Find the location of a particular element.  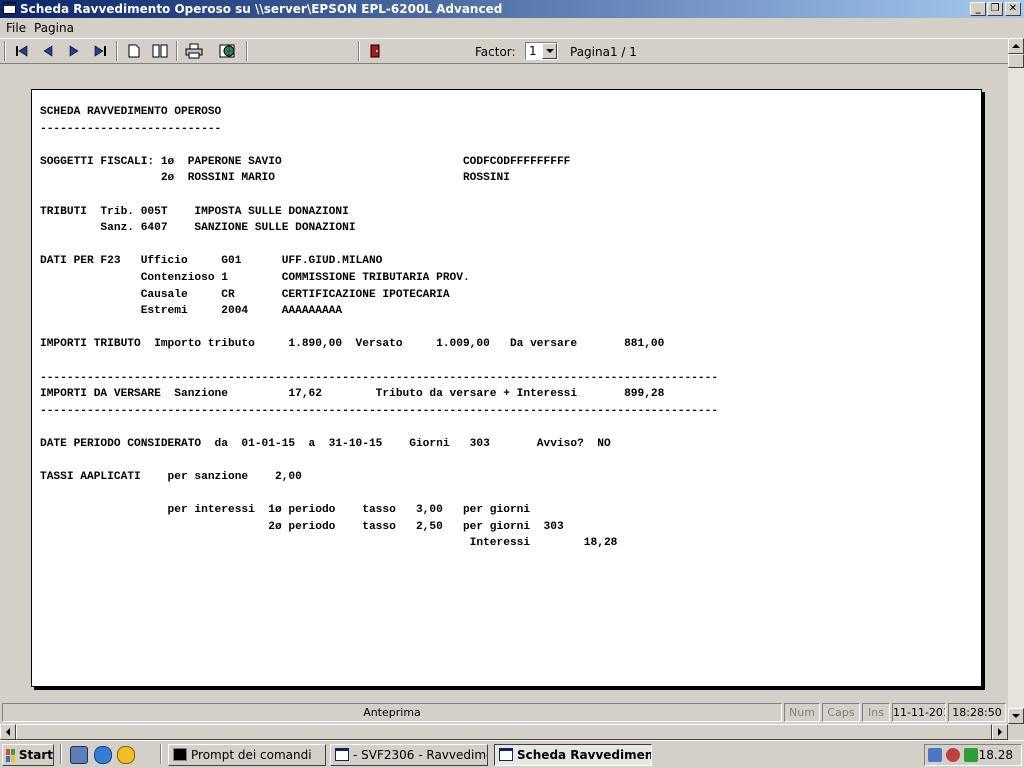

report-line: Estremi 2004 AAAAAAAAA is located at coordinates (191, 311).